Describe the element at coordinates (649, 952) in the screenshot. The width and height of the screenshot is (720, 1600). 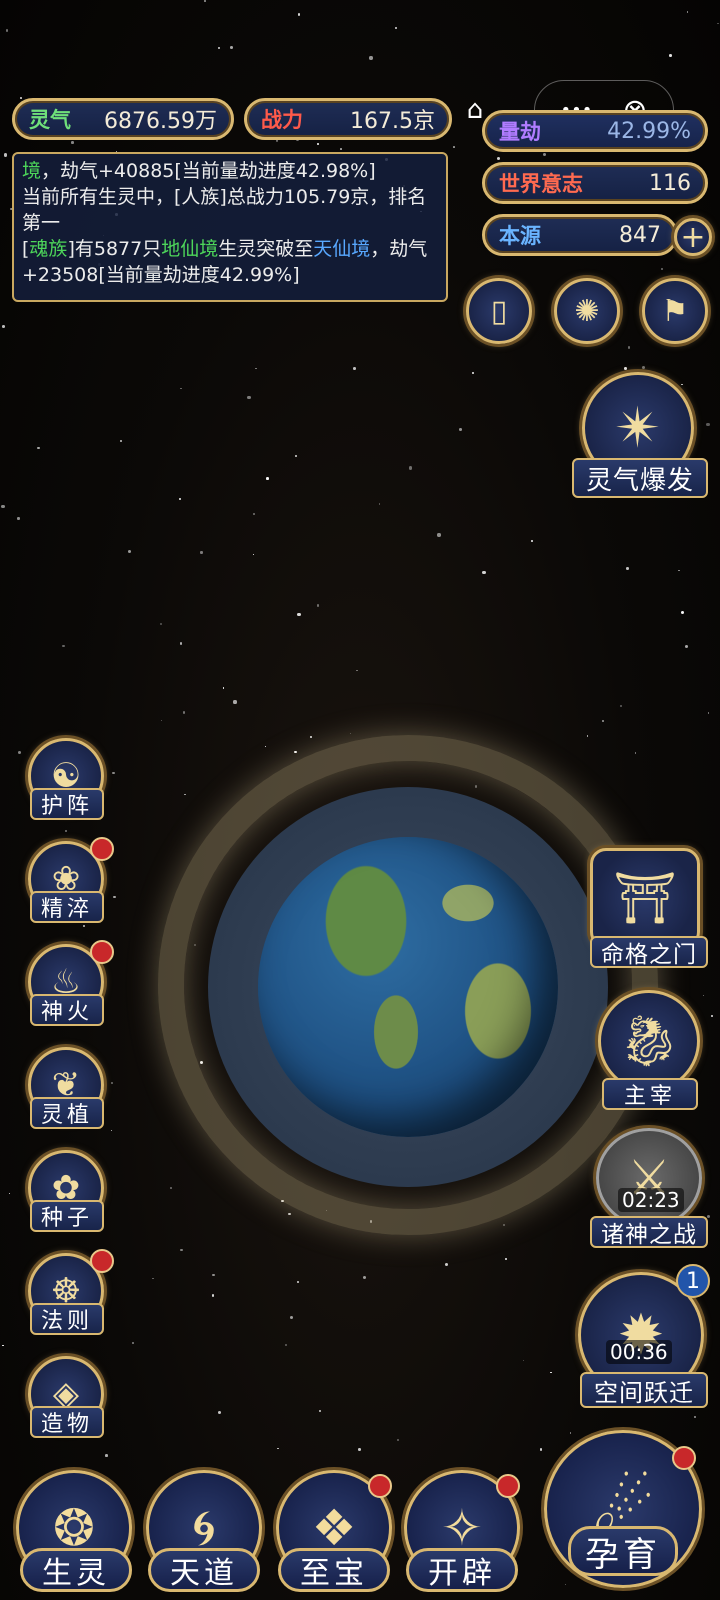
I see `mingge-label: 命格之门` at that location.